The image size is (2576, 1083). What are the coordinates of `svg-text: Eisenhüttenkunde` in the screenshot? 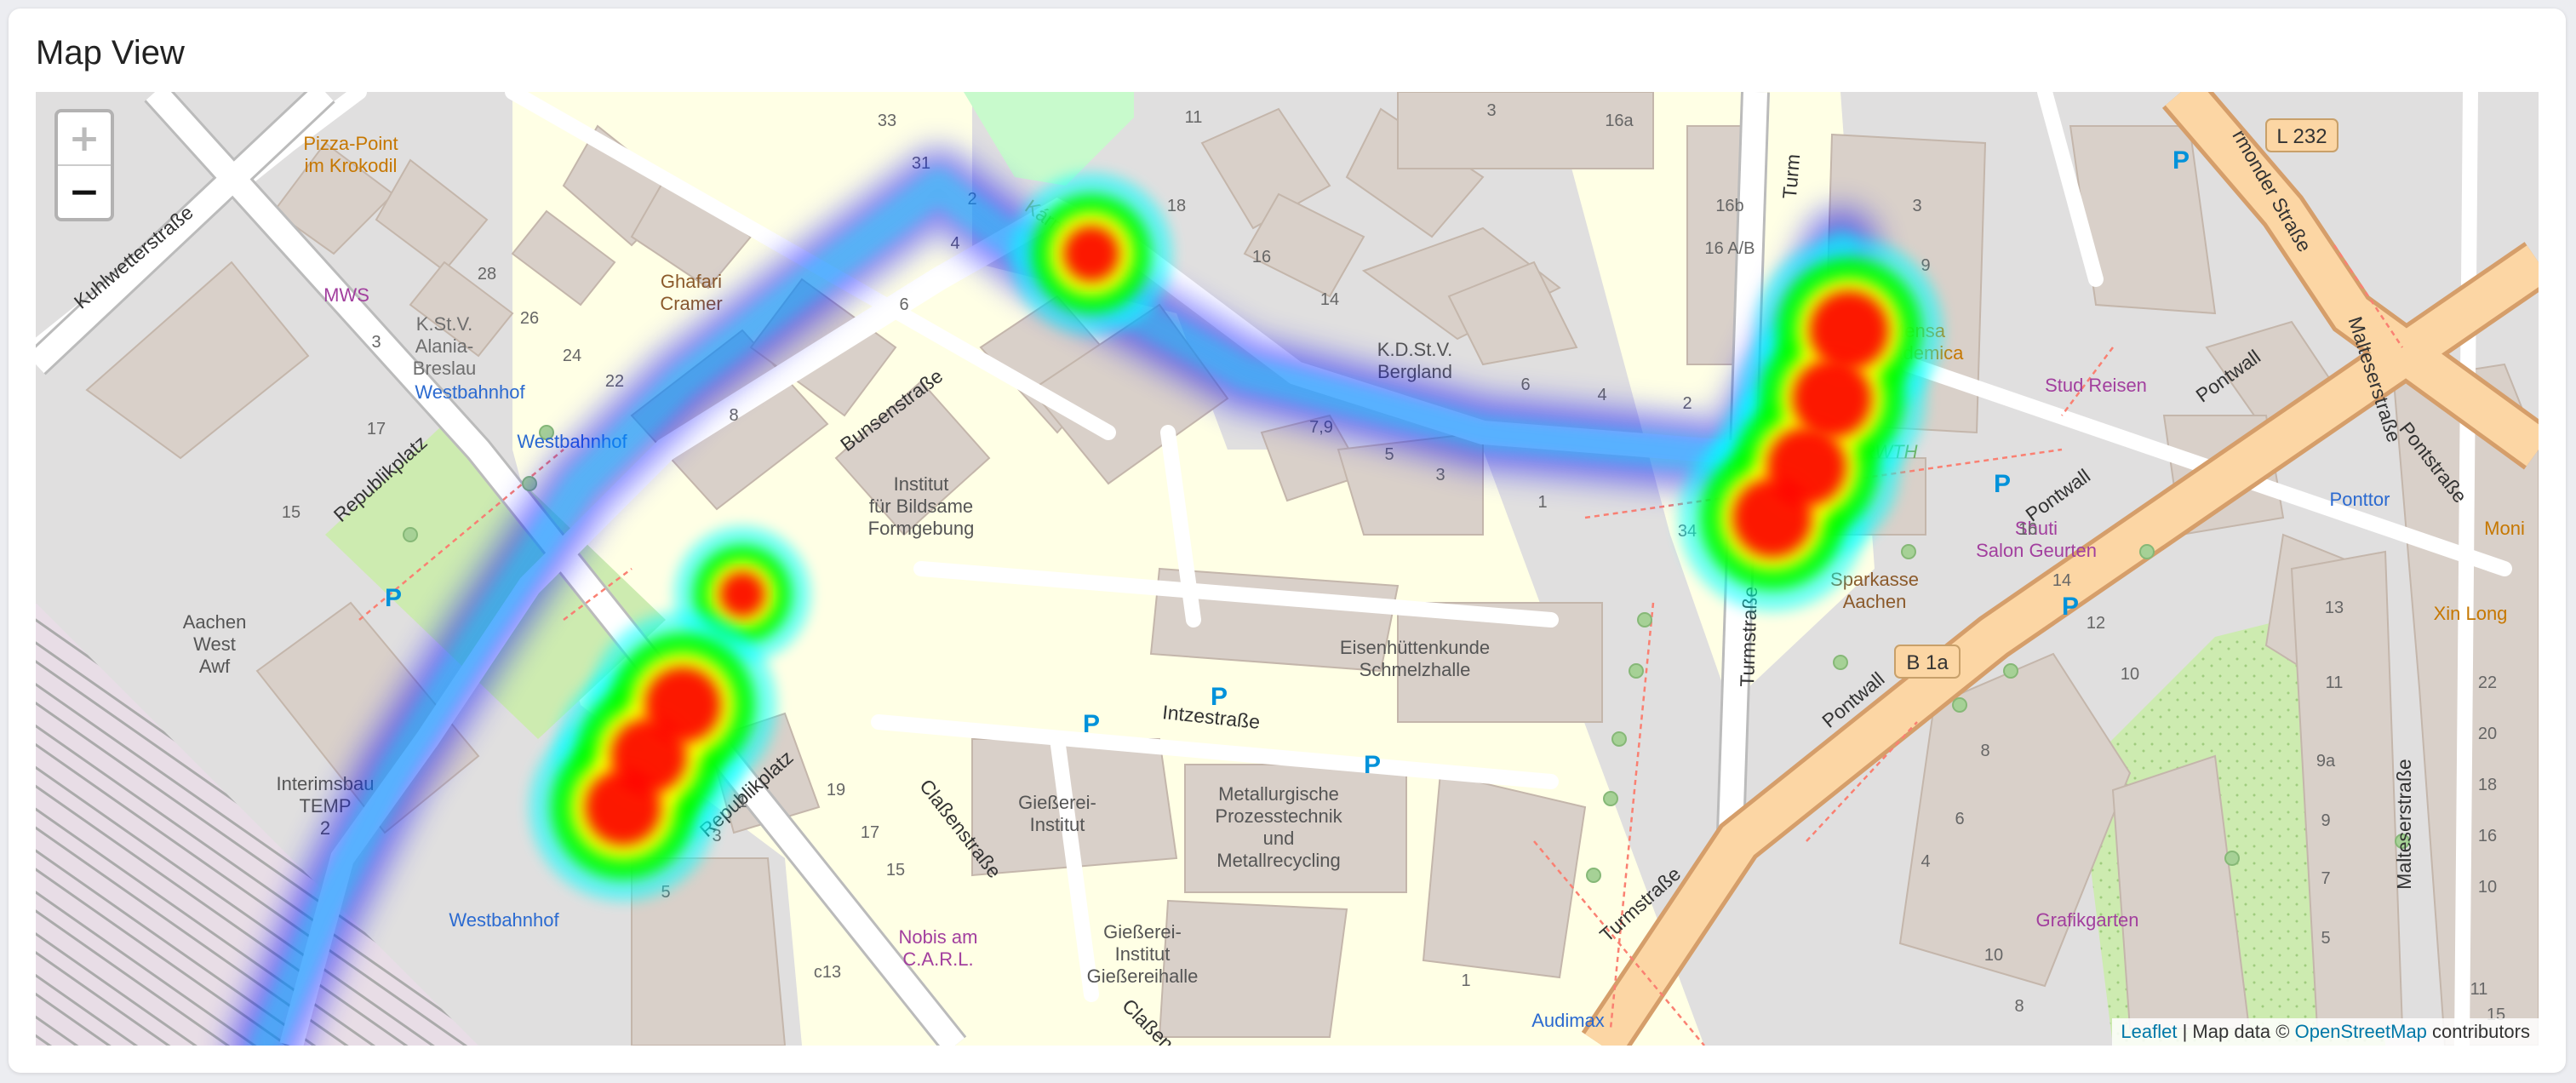 It's located at (1415, 647).